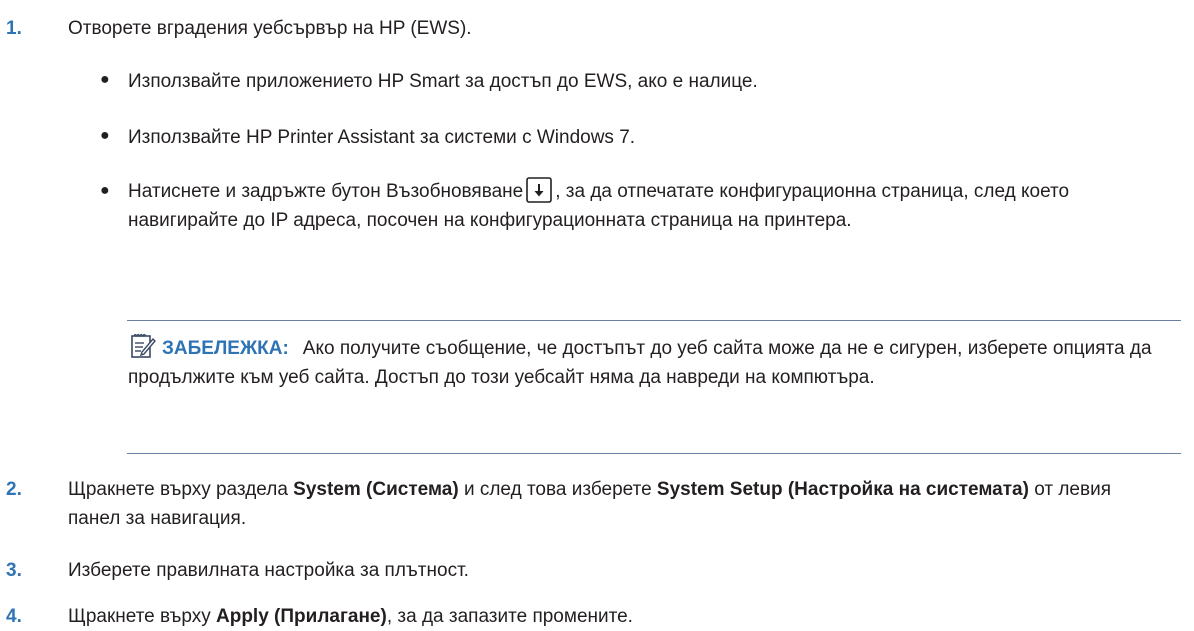 This screenshot has height=631, width=1194. What do you see at coordinates (14, 570) in the screenshot?
I see `step-3-number: 3.` at bounding box center [14, 570].